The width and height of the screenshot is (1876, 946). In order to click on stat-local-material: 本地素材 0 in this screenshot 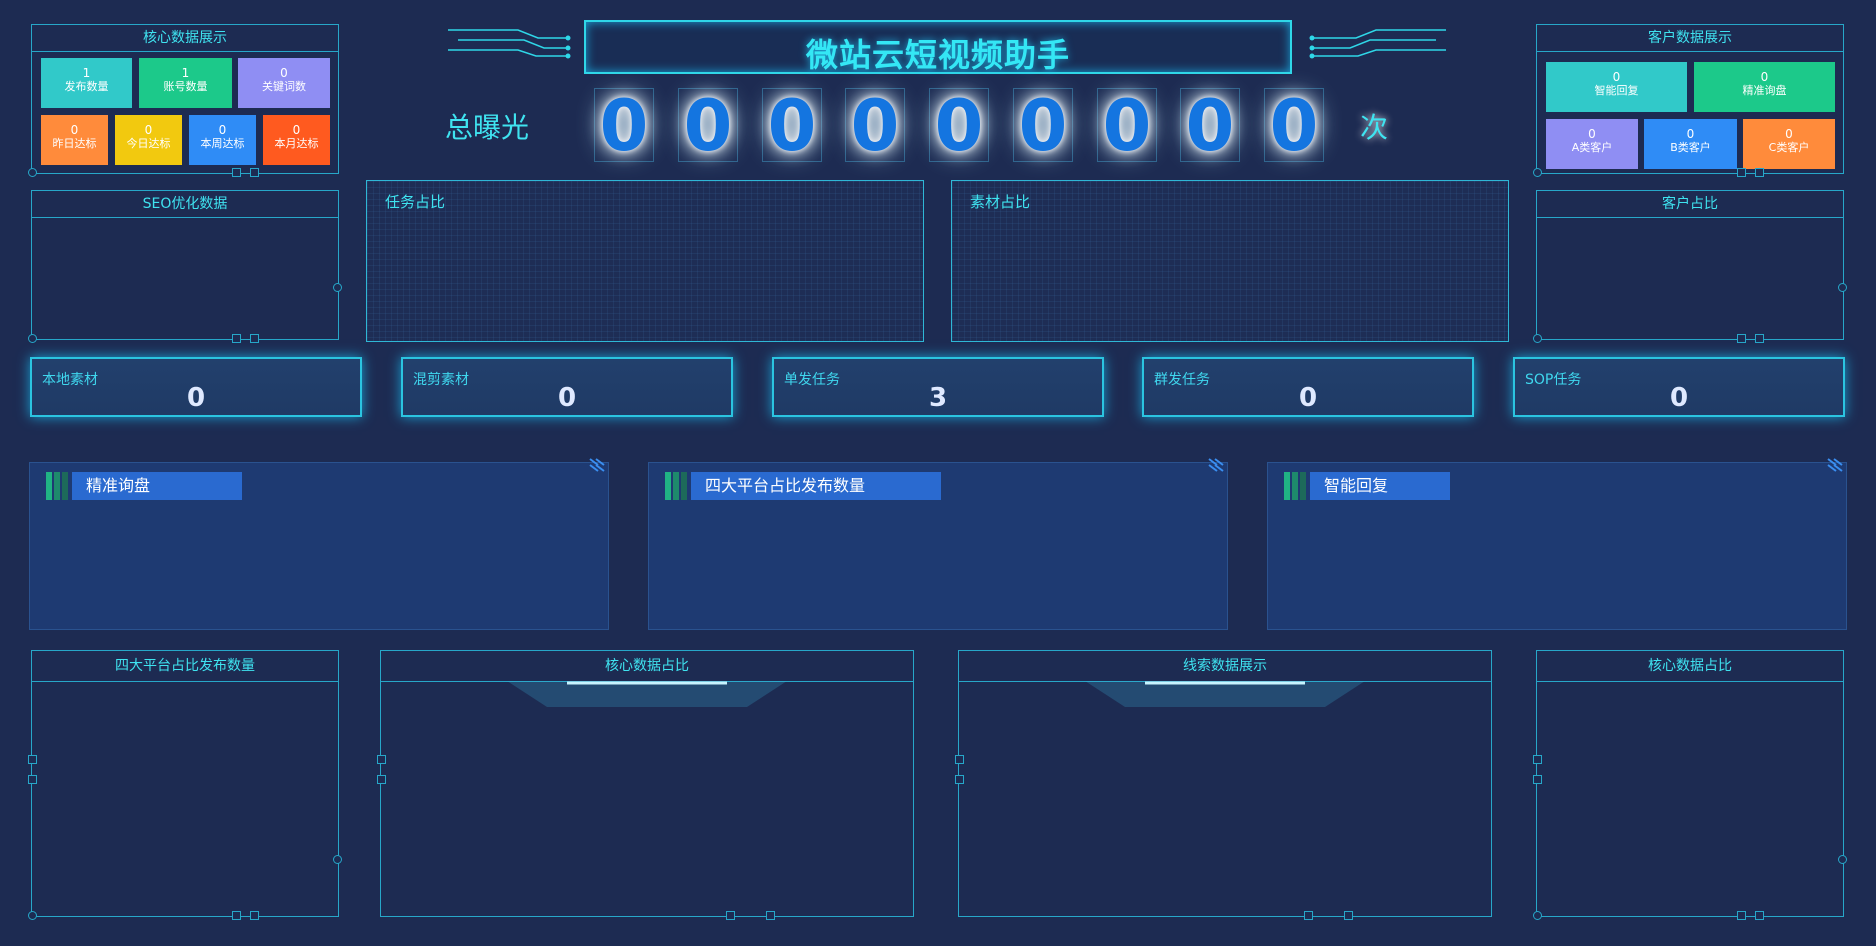, I will do `click(196, 387)`.